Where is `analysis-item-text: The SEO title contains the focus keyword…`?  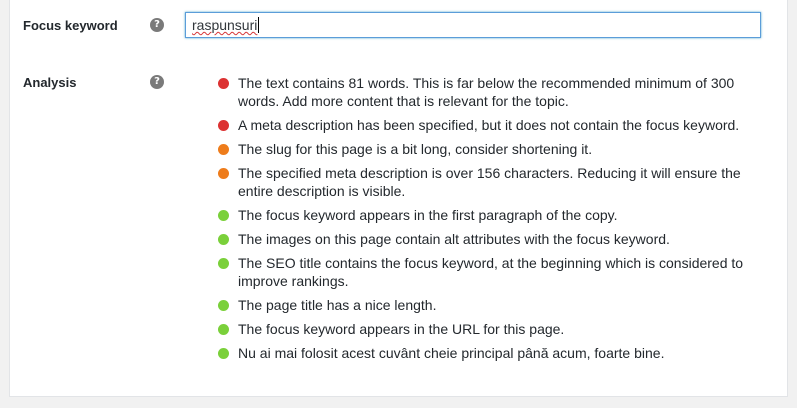
analysis-item-text: The SEO title contains the focus keyword… is located at coordinates (491, 272).